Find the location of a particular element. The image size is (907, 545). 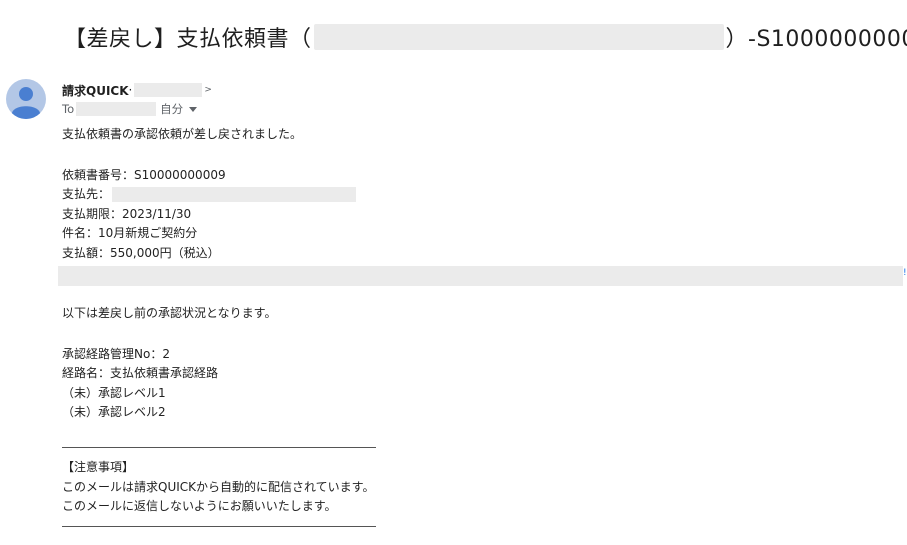

email-subject: 【差戻し】支払依頼書（ ）-S10000000009 is located at coordinates (485, 37).